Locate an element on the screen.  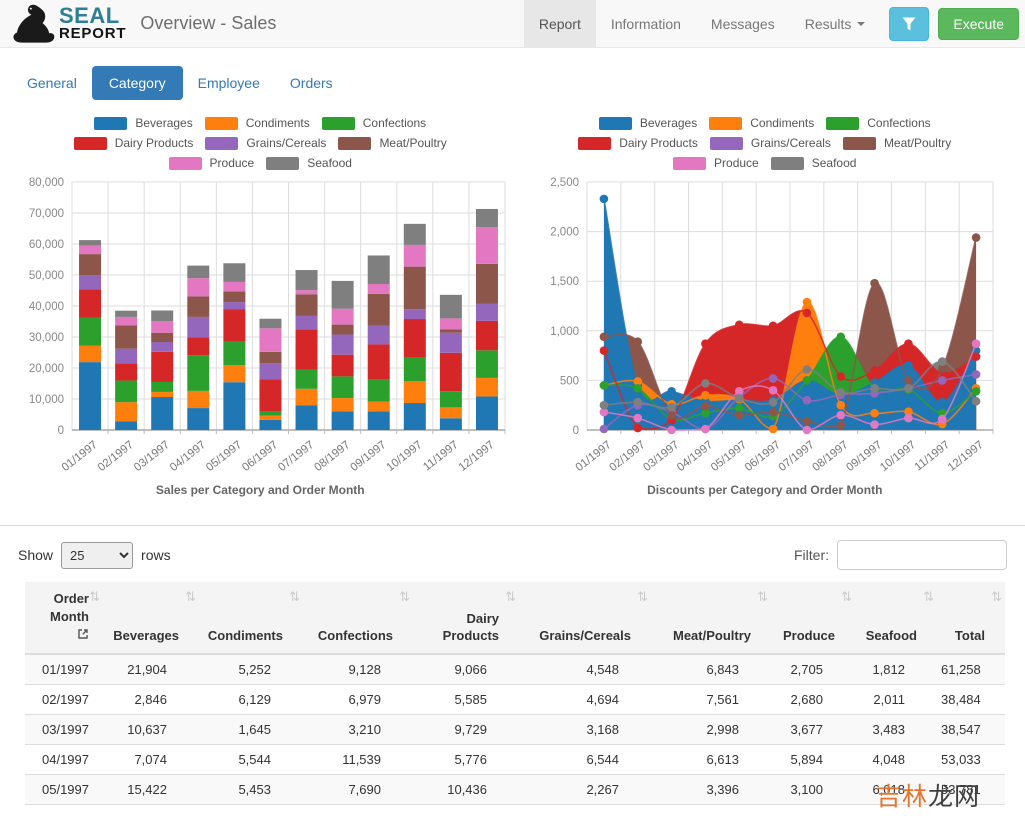
column-label: Produce is located at coordinates (808, 636).